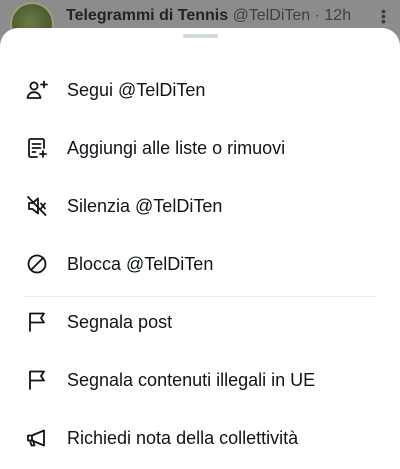 The height and width of the screenshot is (469, 400). I want to click on menu-item-label: Segnala post, so click(120, 321).